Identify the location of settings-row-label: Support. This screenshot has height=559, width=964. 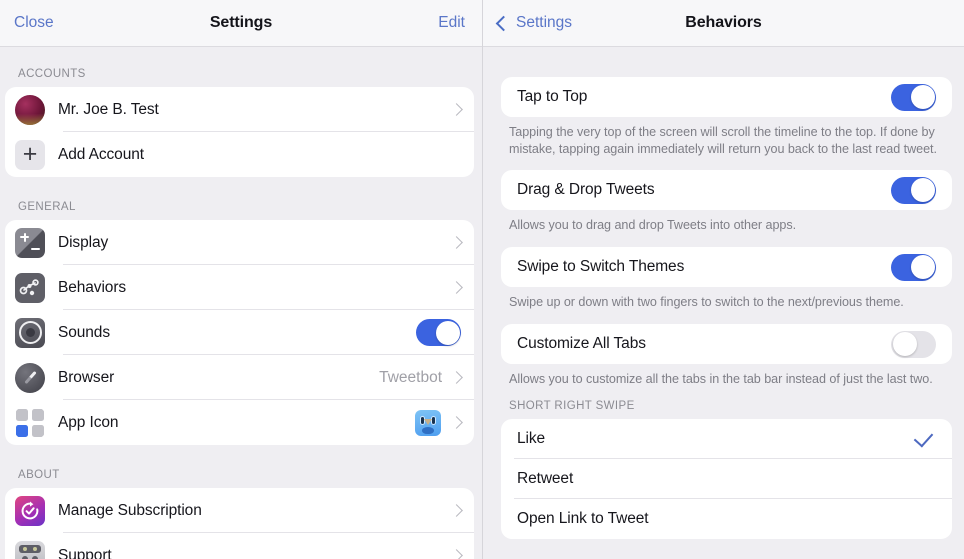
(85, 552).